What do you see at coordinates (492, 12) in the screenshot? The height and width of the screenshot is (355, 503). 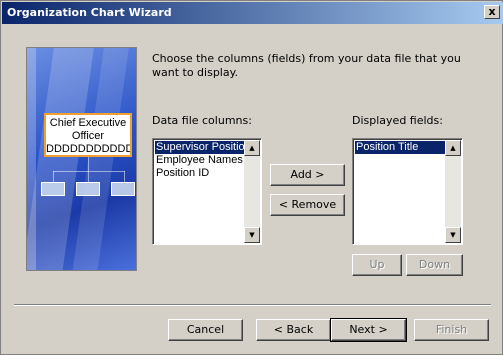 I see `close-button: x` at bounding box center [492, 12].